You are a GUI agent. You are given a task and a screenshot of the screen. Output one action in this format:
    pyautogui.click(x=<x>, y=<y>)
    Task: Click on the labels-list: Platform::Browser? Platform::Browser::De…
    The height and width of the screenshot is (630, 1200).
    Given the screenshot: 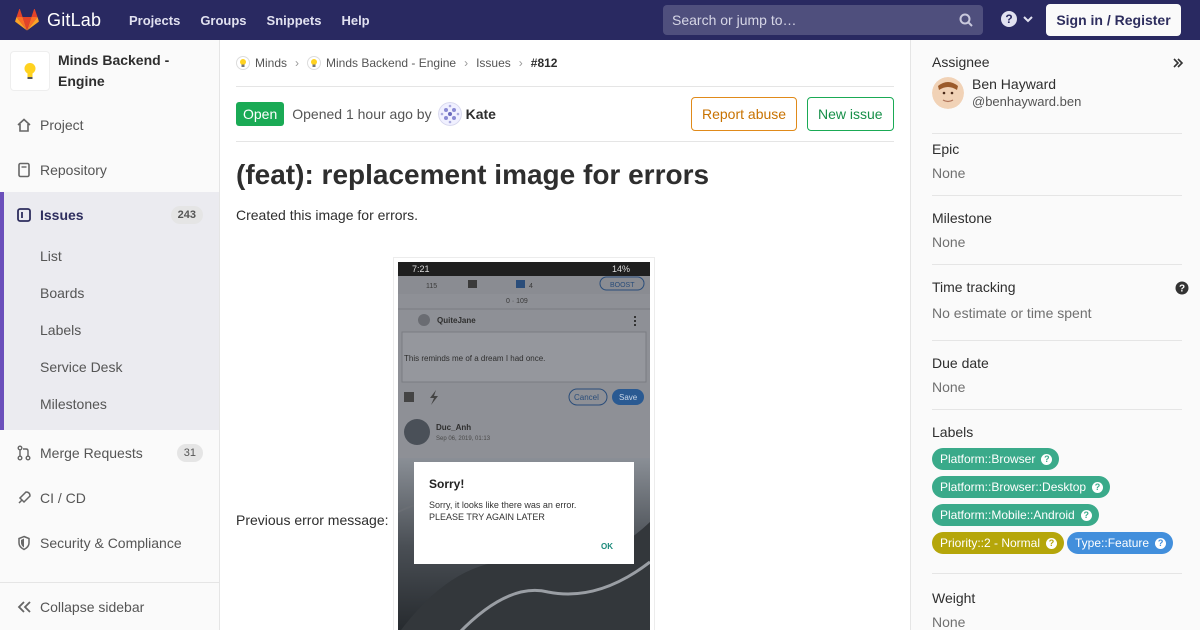 What is the action you would take?
    pyautogui.click(x=1062, y=504)
    